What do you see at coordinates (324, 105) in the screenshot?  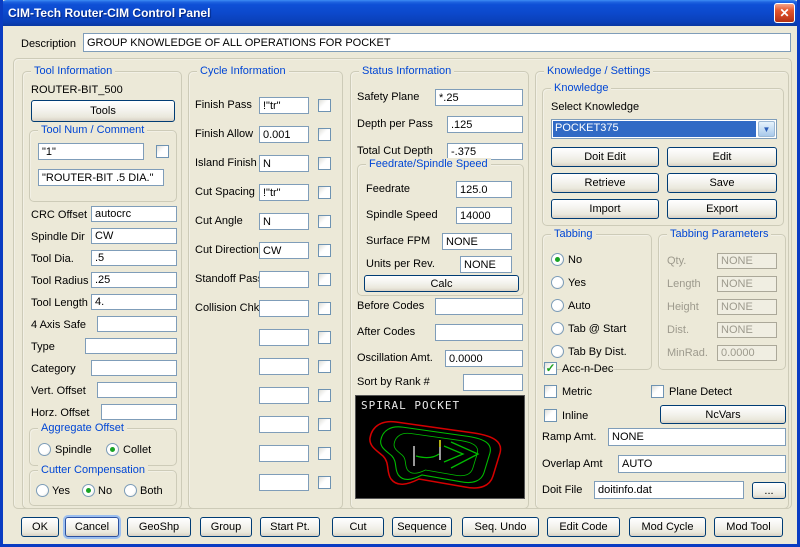 I see `finish-pass-checkbox` at bounding box center [324, 105].